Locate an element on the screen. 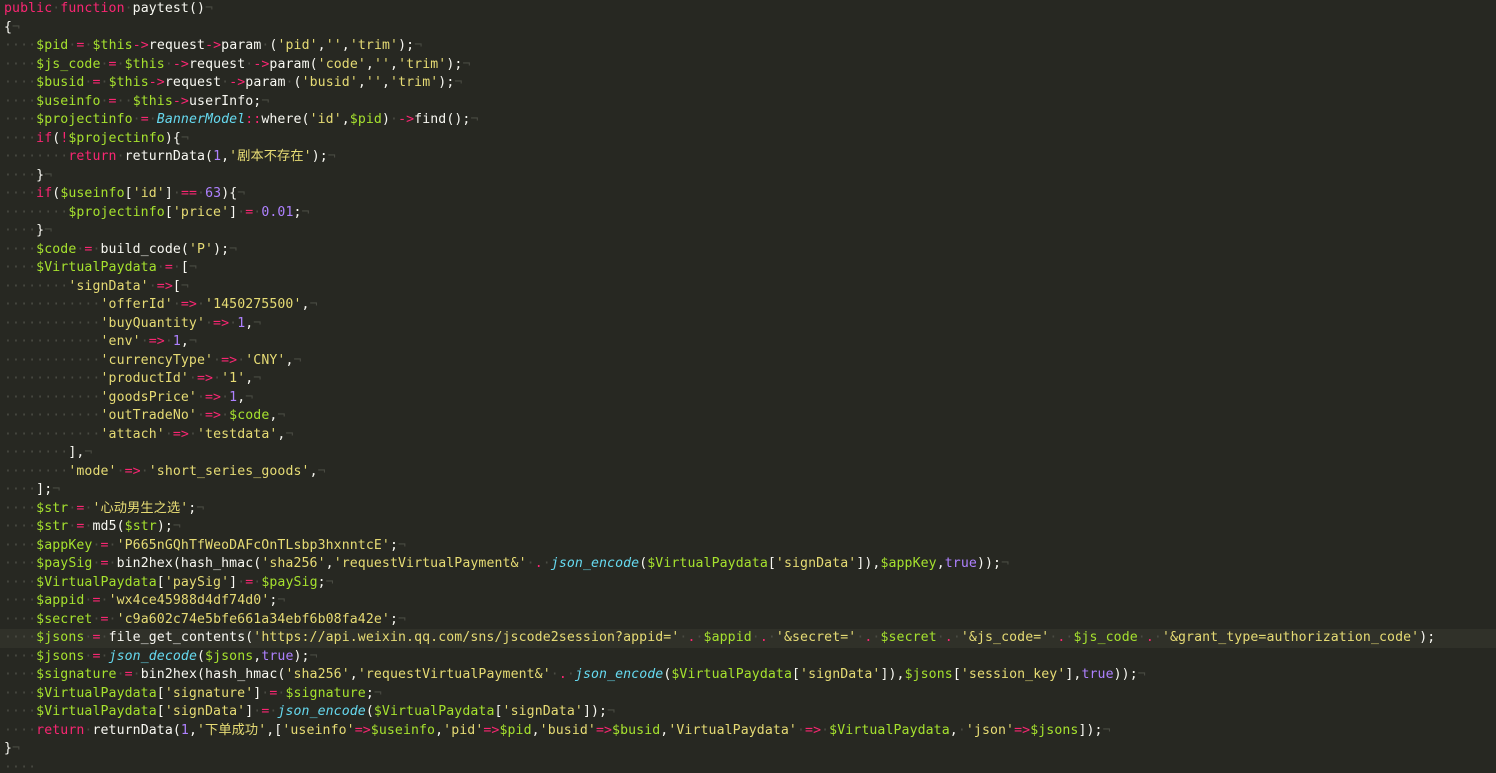 This screenshot has width=1496, height=773. code-token: ){ is located at coordinates (229, 193).